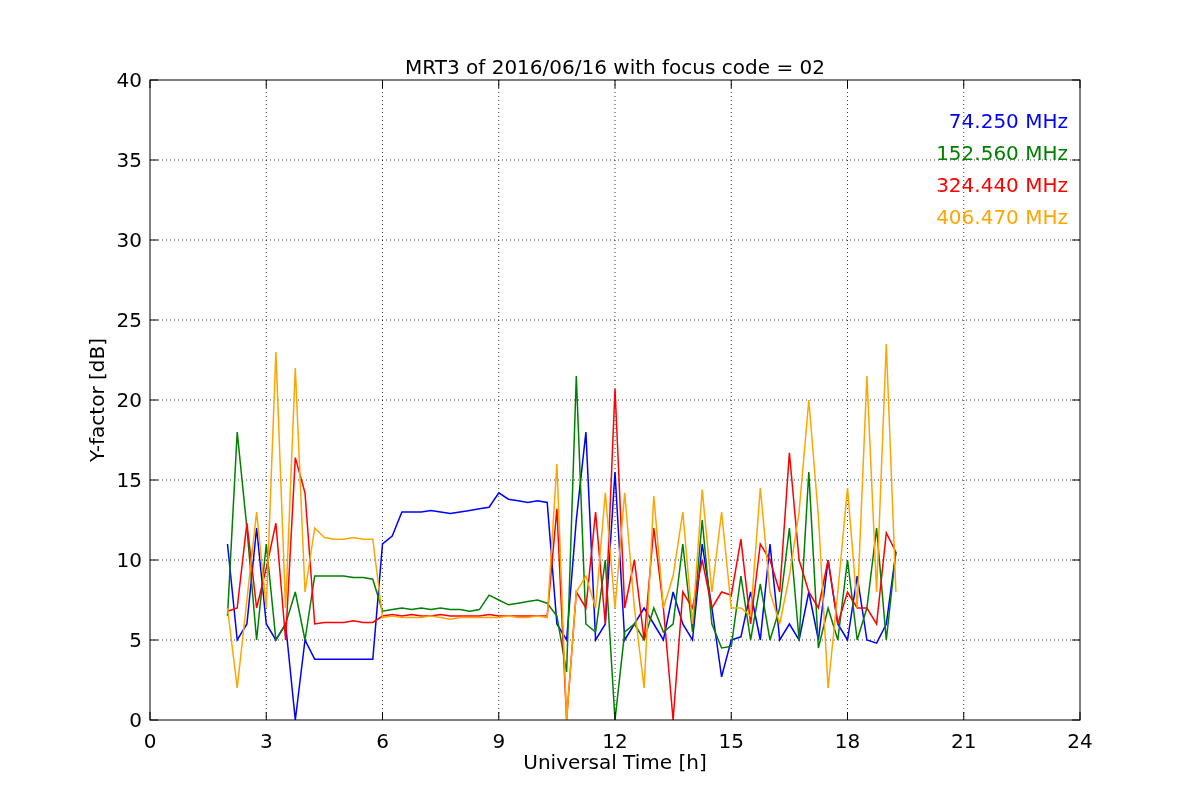 The image size is (1200, 800). I want to click on tick-label: 20, so click(129, 400).